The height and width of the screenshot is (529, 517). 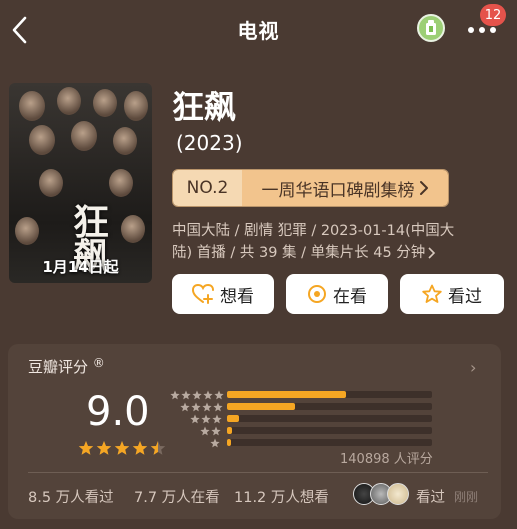 I want to click on want-to-watch-label: 想看, so click(x=237, y=296).